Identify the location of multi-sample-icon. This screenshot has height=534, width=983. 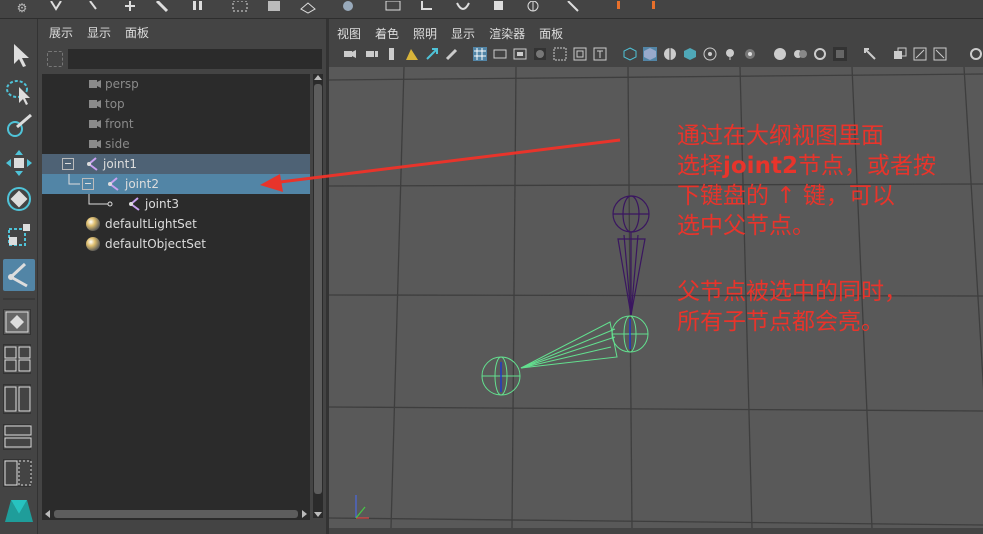
(900, 54).